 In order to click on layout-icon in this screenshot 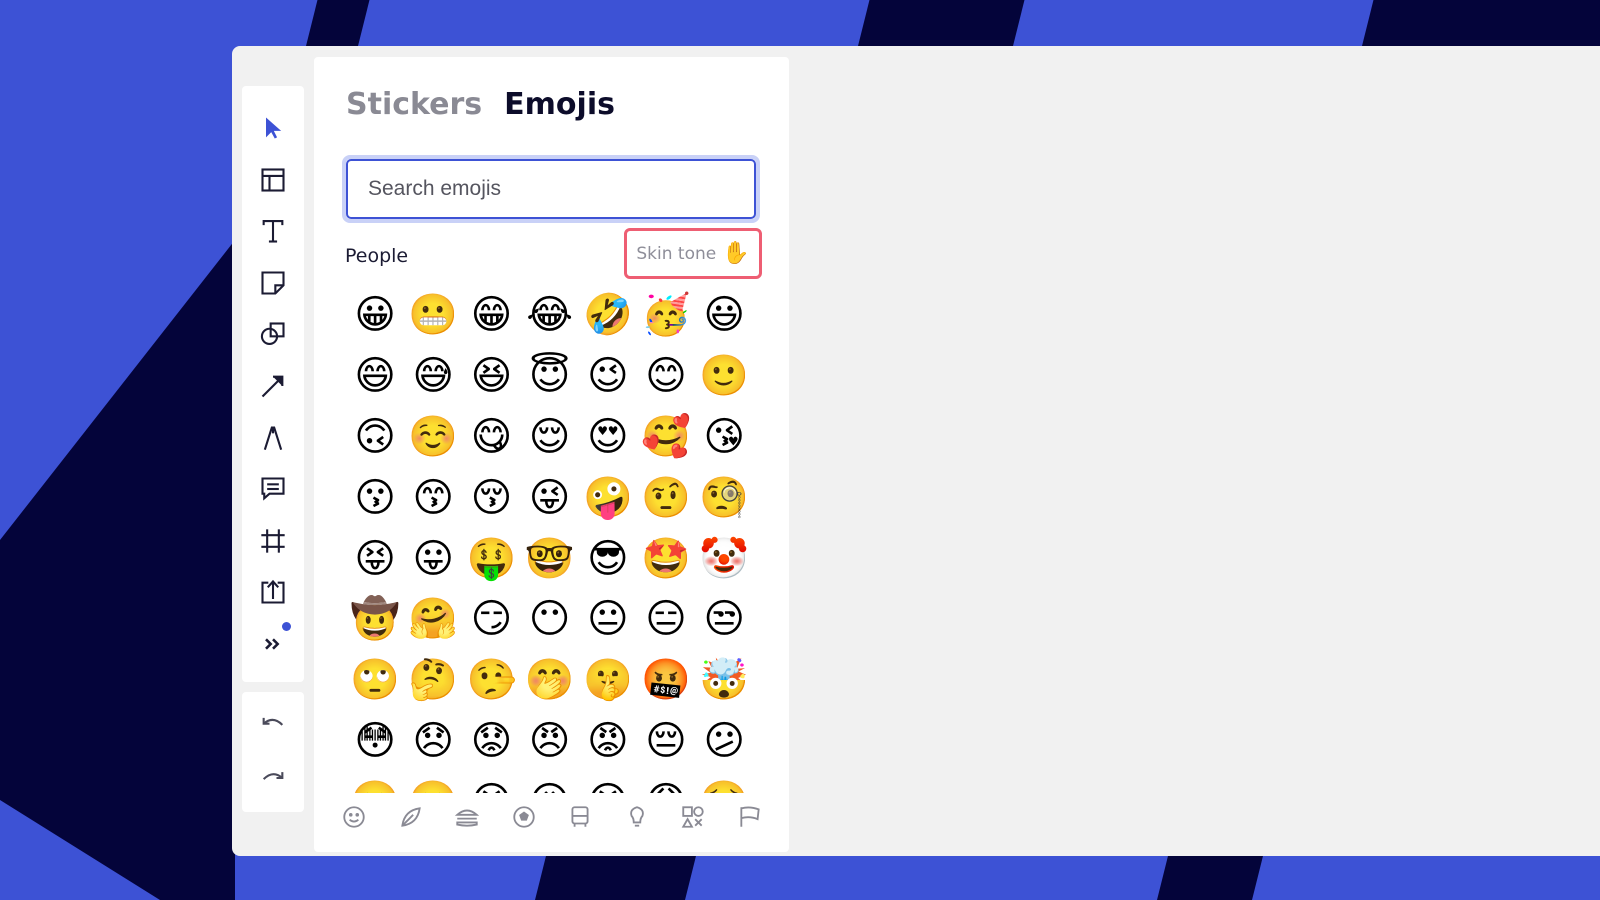, I will do `click(273, 180)`.